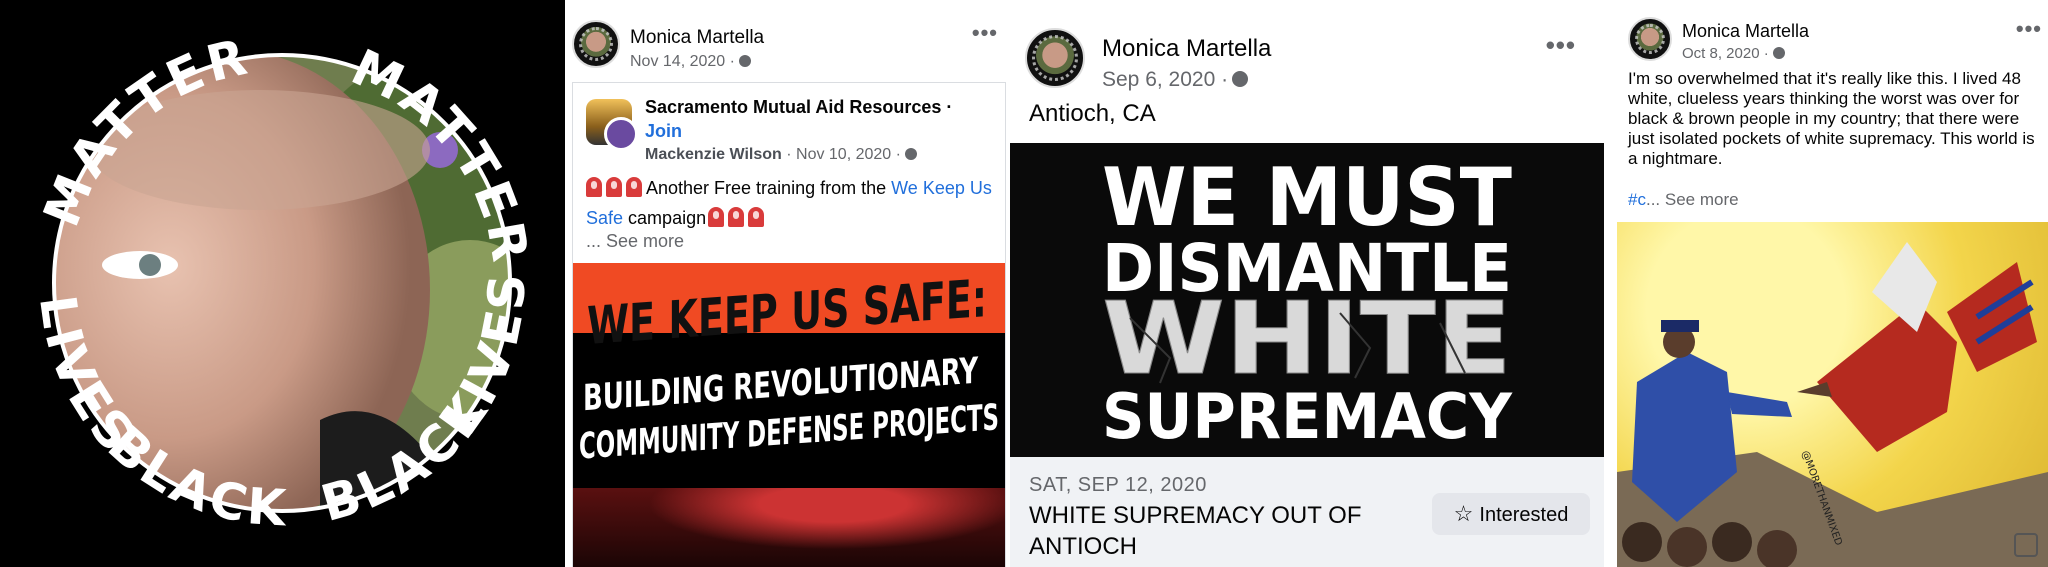  Describe the element at coordinates (667, 218) in the screenshot. I see `text-after-link: campaign` at that location.